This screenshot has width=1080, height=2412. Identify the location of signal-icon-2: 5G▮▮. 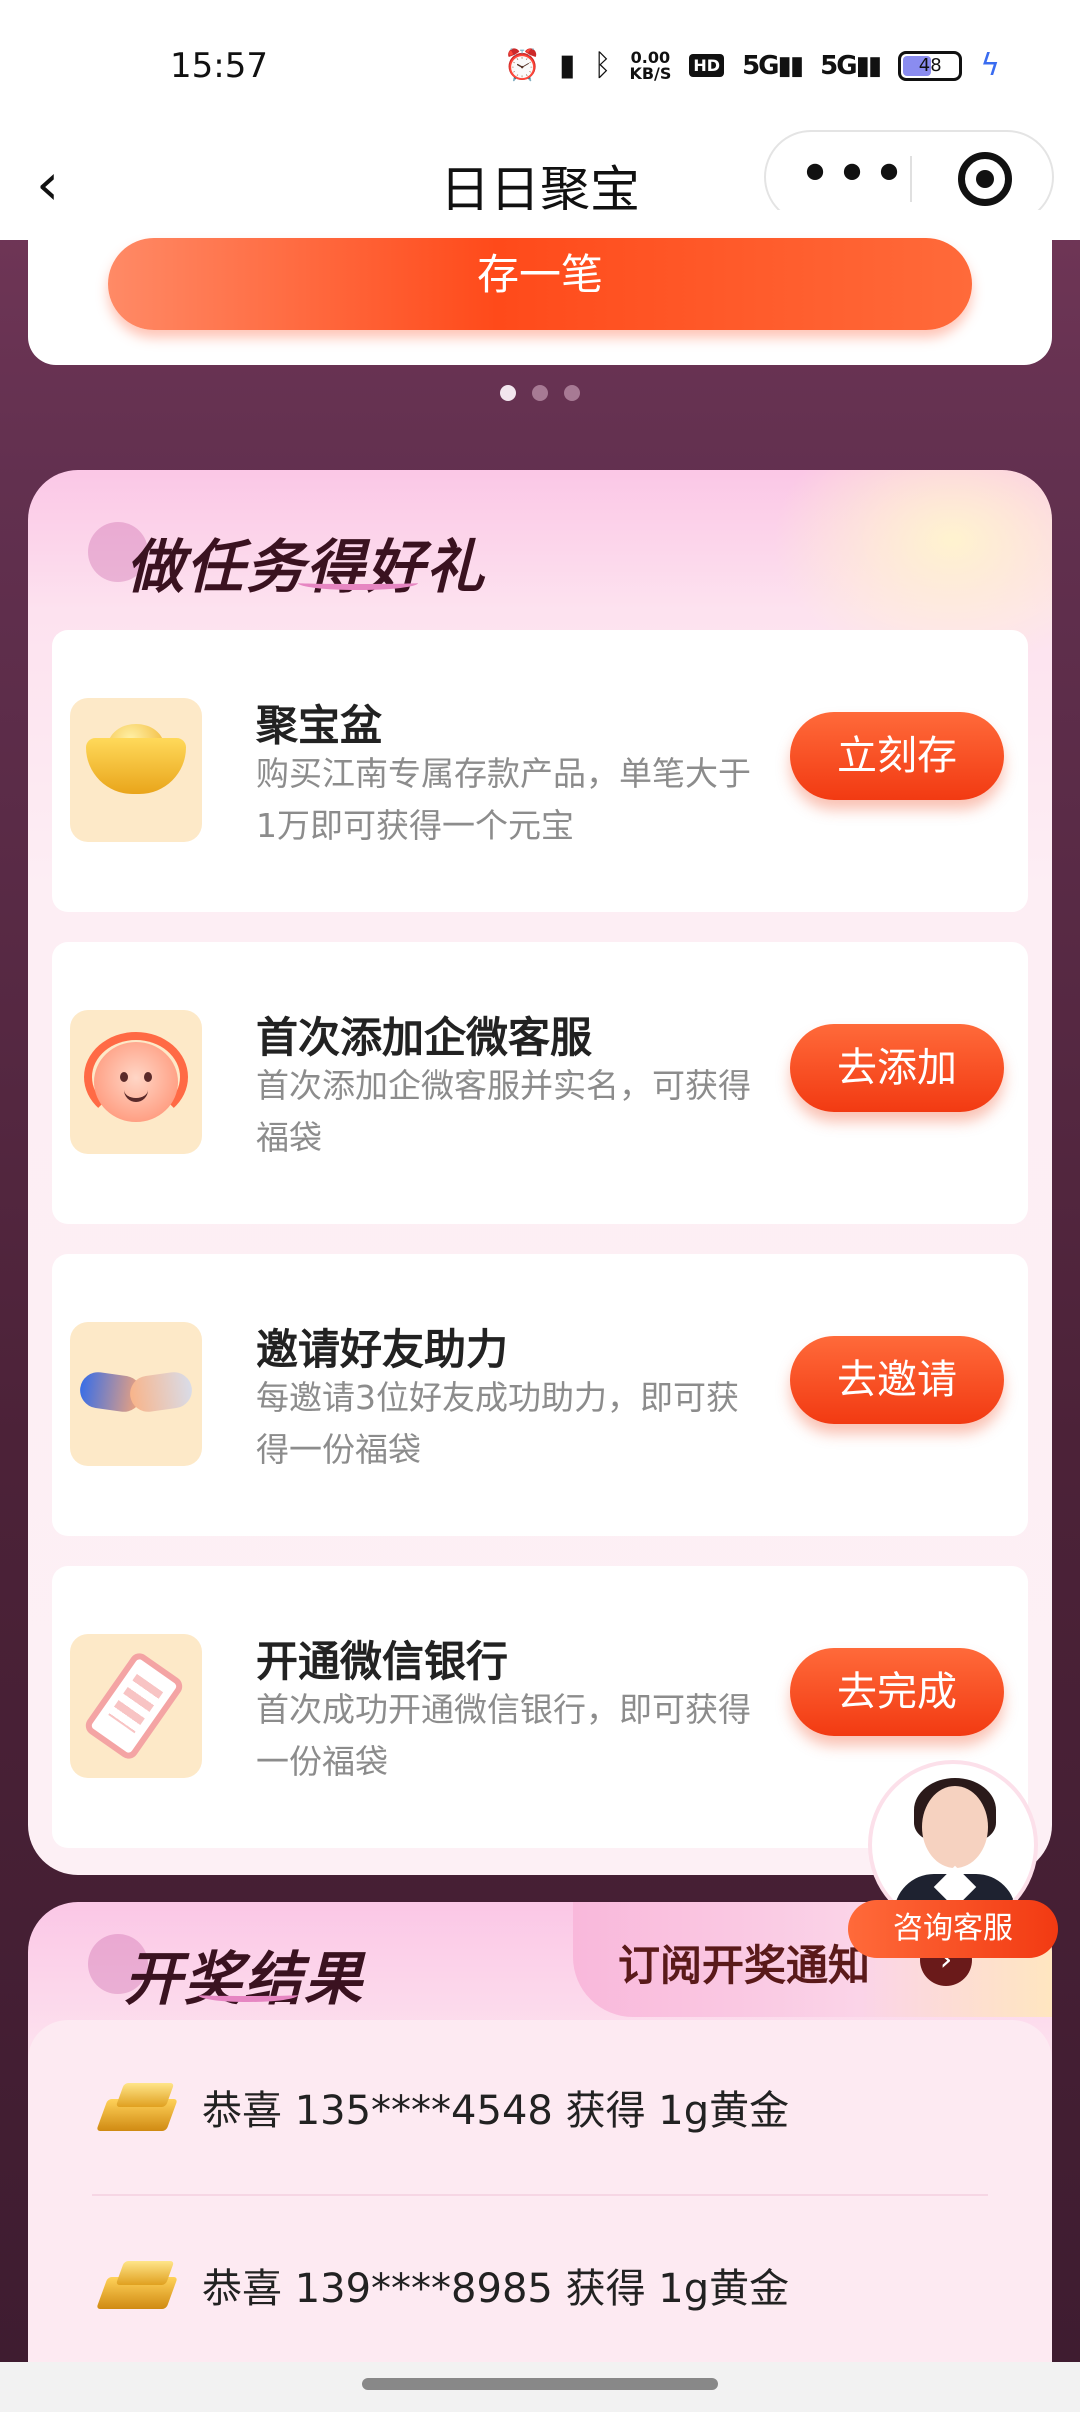
(851, 65).